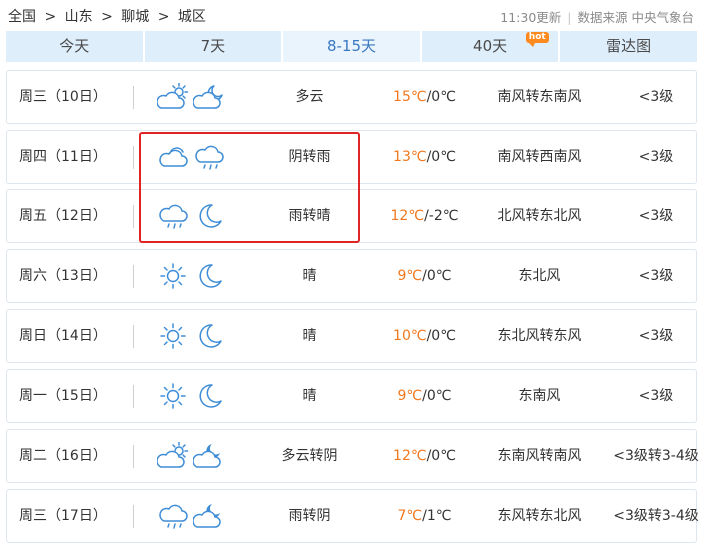 The image size is (716, 551). I want to click on wind-direction: 东北风, so click(539, 276).